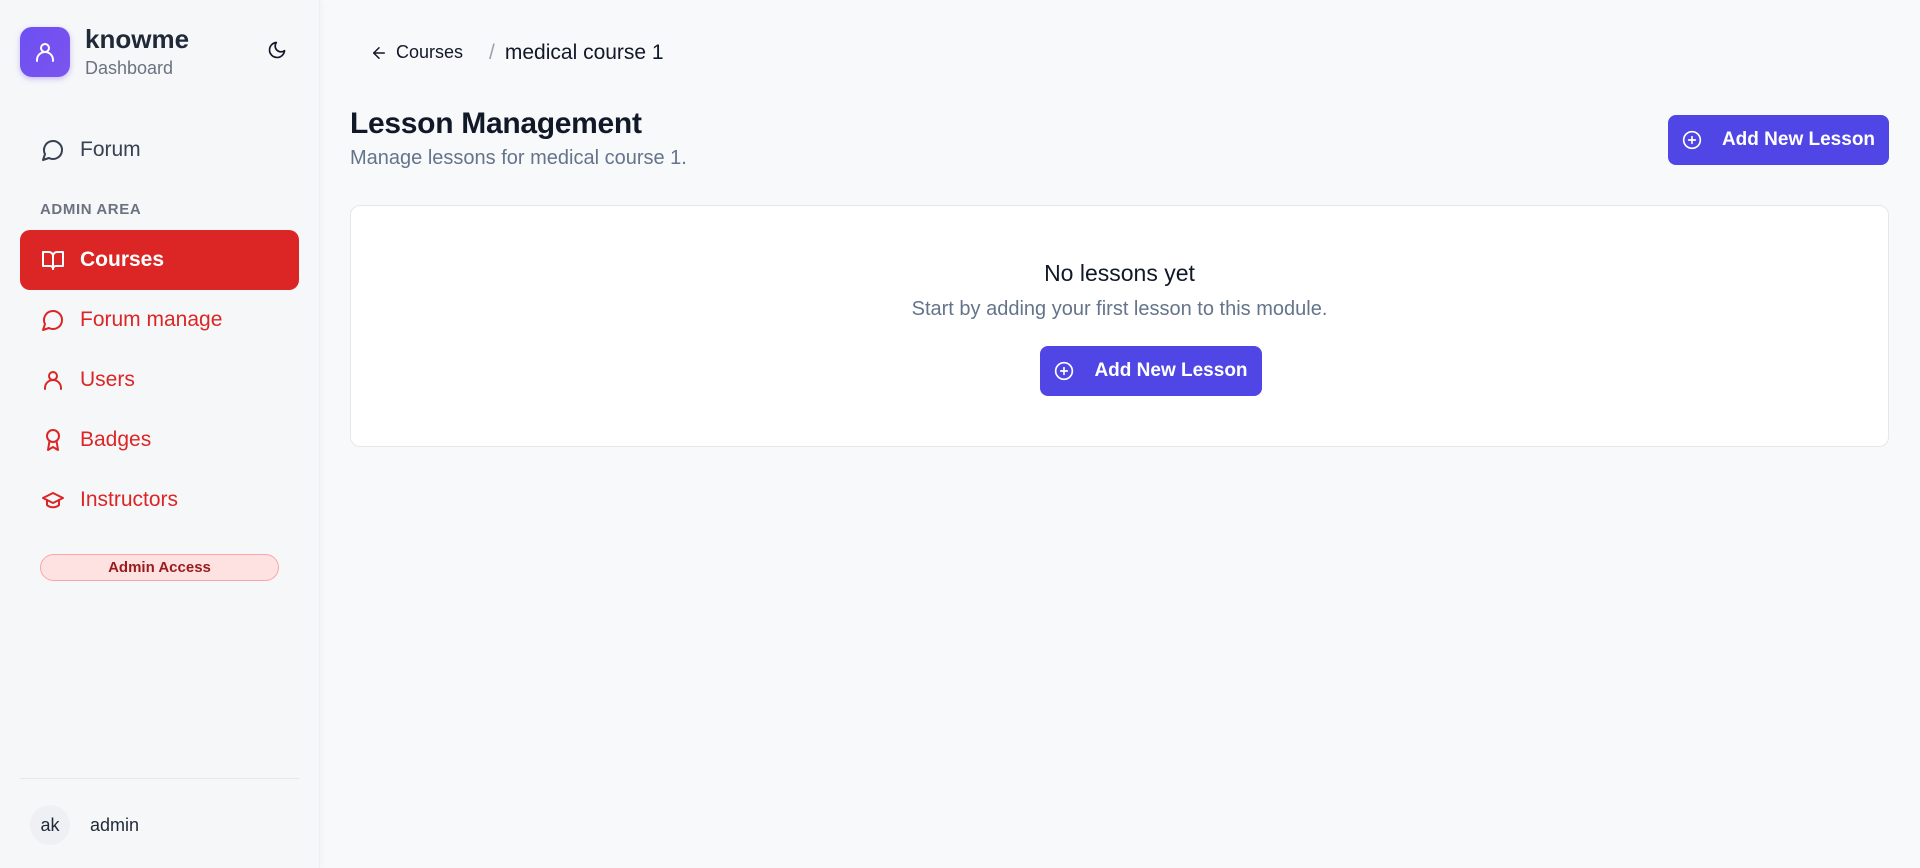  Describe the element at coordinates (496, 123) in the screenshot. I see `page-title: Lesson Management` at that location.